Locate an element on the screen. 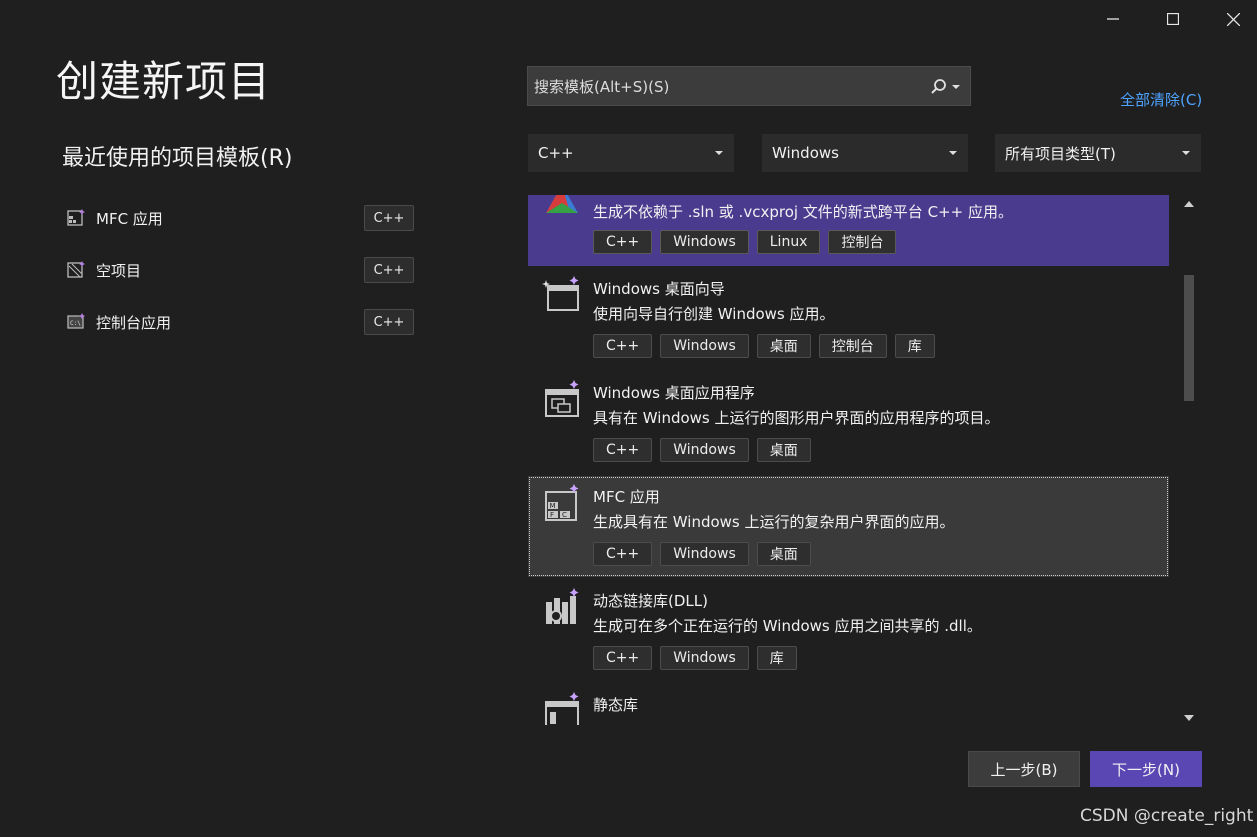  watermark: CSDN @create_right is located at coordinates (1167, 816).